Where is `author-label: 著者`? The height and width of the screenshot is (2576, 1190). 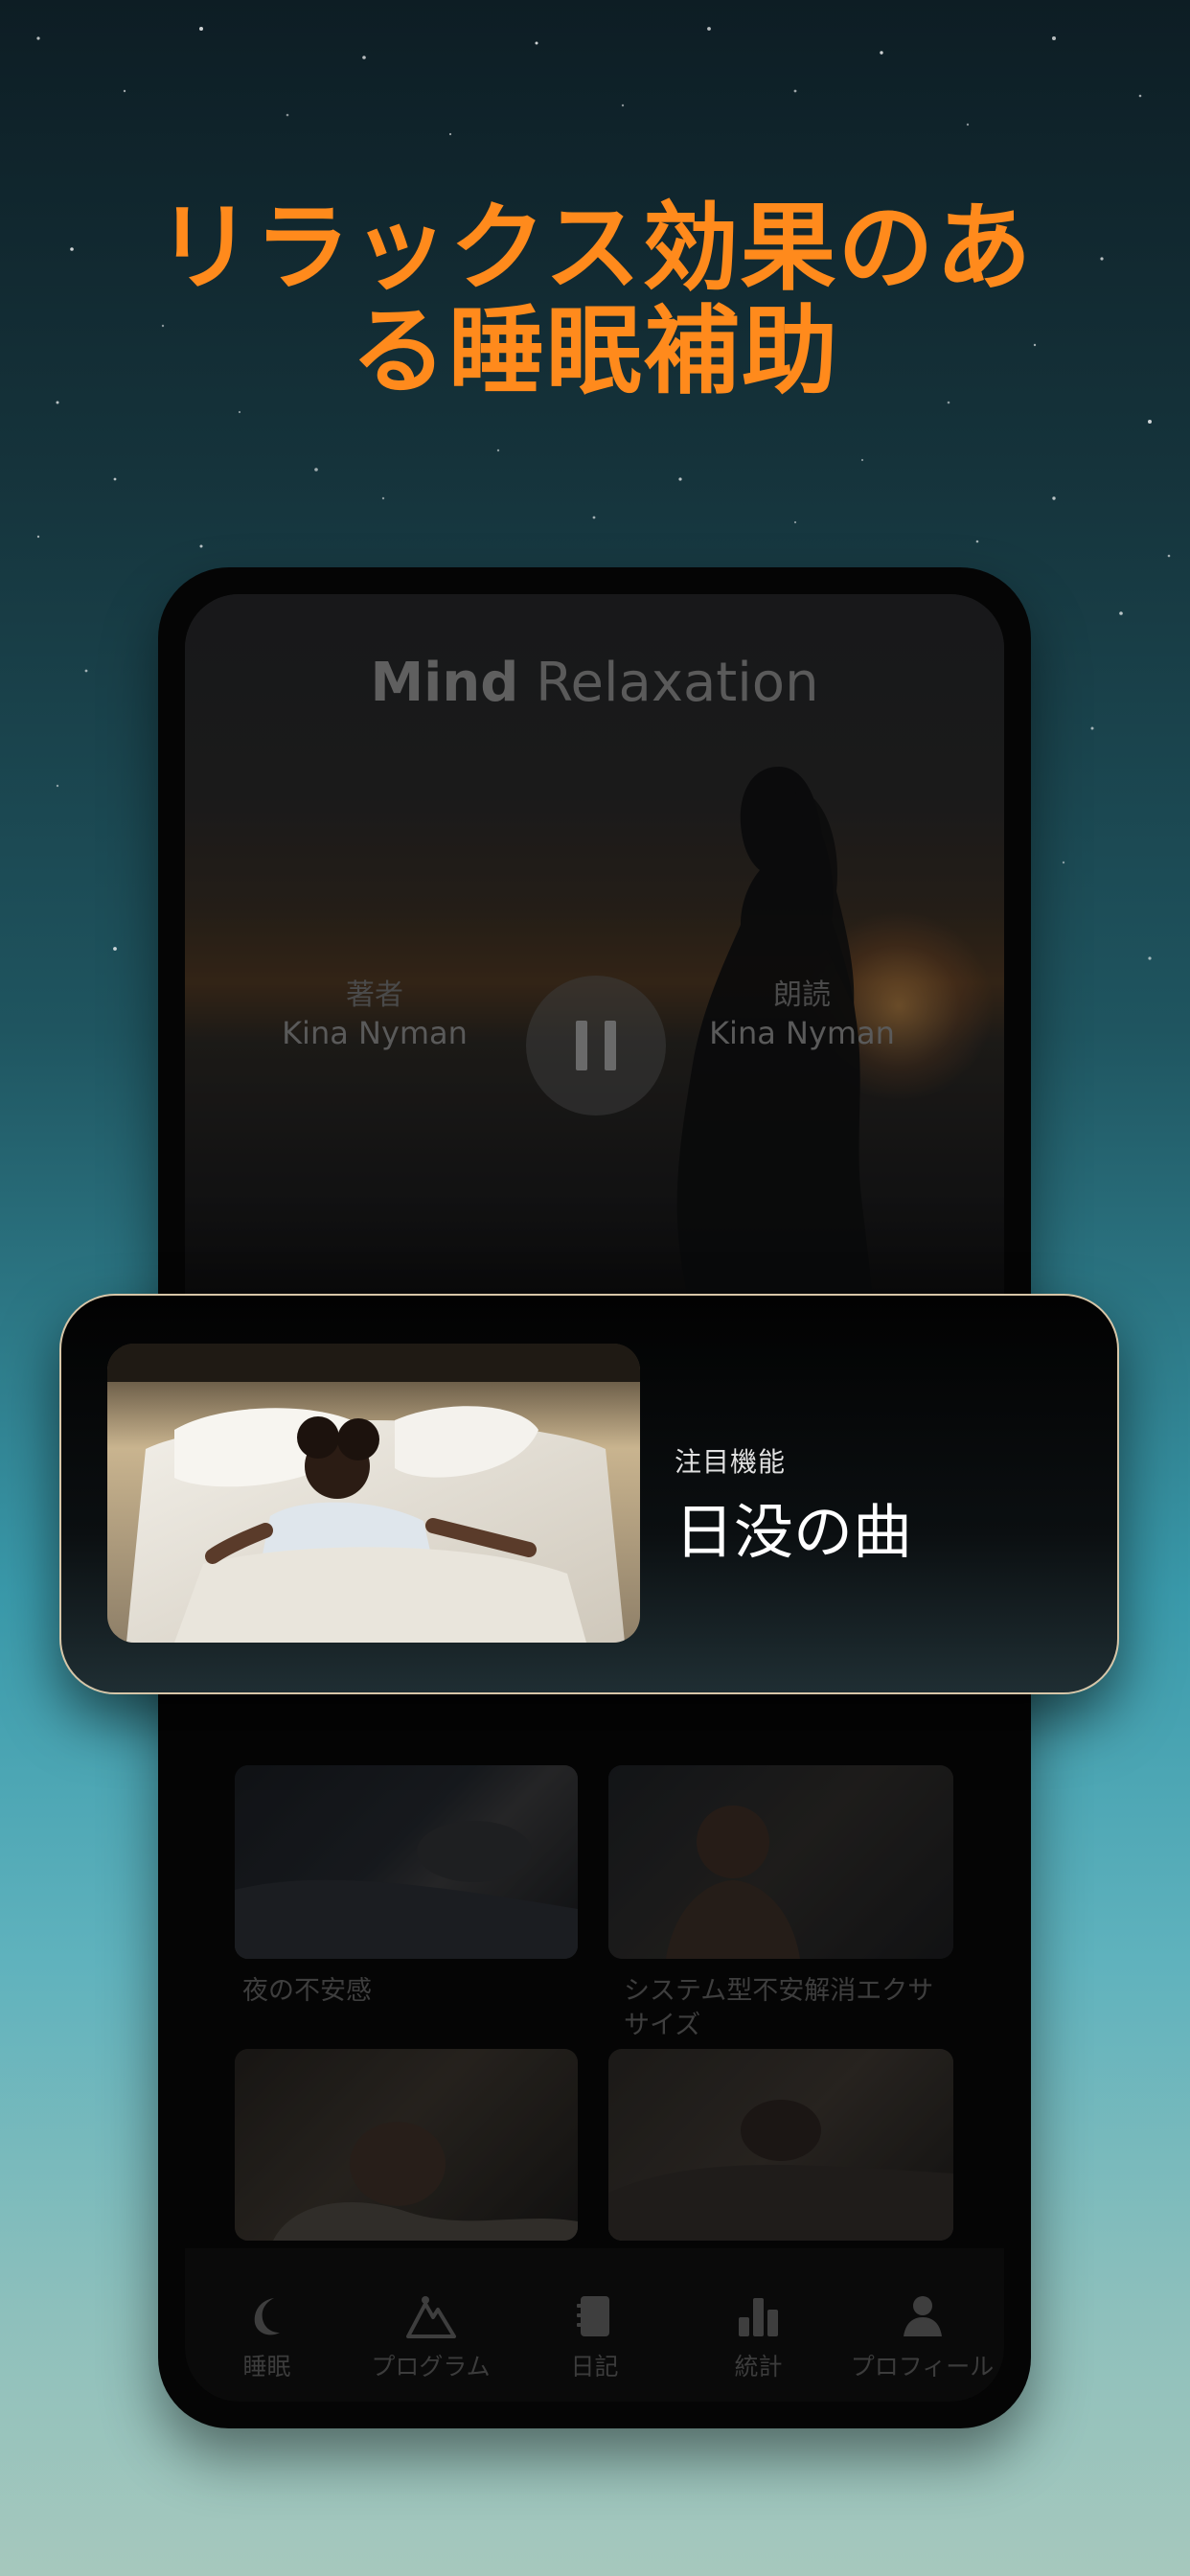 author-label: 著者 is located at coordinates (374, 995).